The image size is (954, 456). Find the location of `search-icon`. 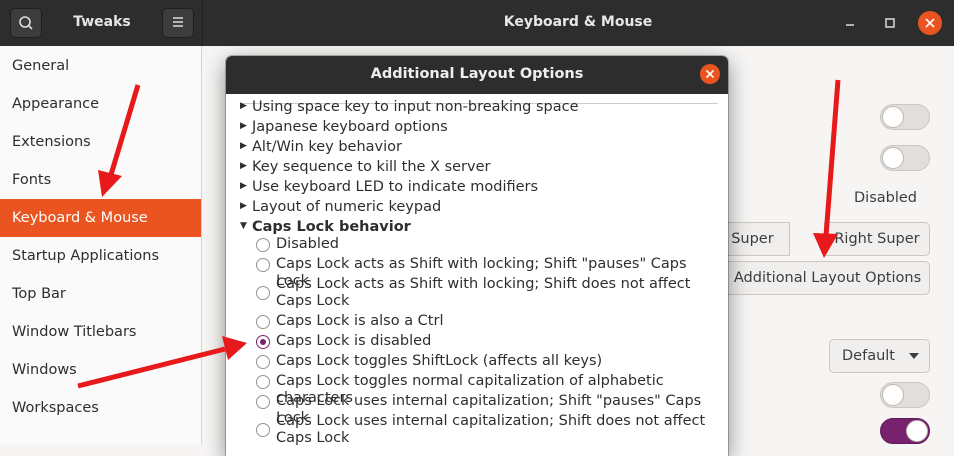

search-icon is located at coordinates (26, 23).